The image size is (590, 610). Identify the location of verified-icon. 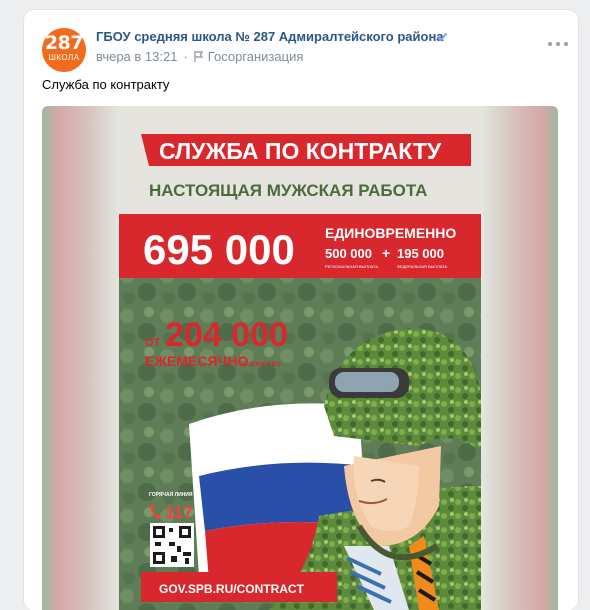
(442, 37).